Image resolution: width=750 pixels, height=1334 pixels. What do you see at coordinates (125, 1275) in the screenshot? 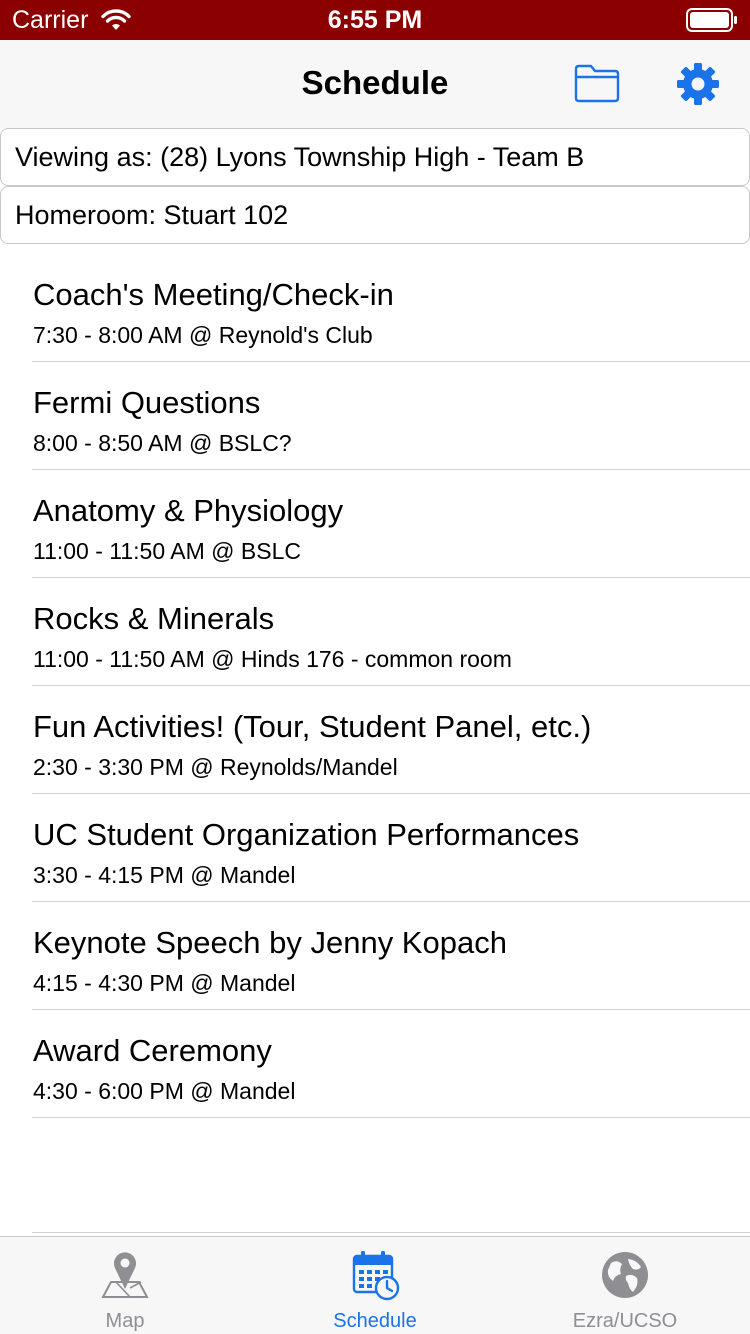
I see `map-pin-icon` at bounding box center [125, 1275].